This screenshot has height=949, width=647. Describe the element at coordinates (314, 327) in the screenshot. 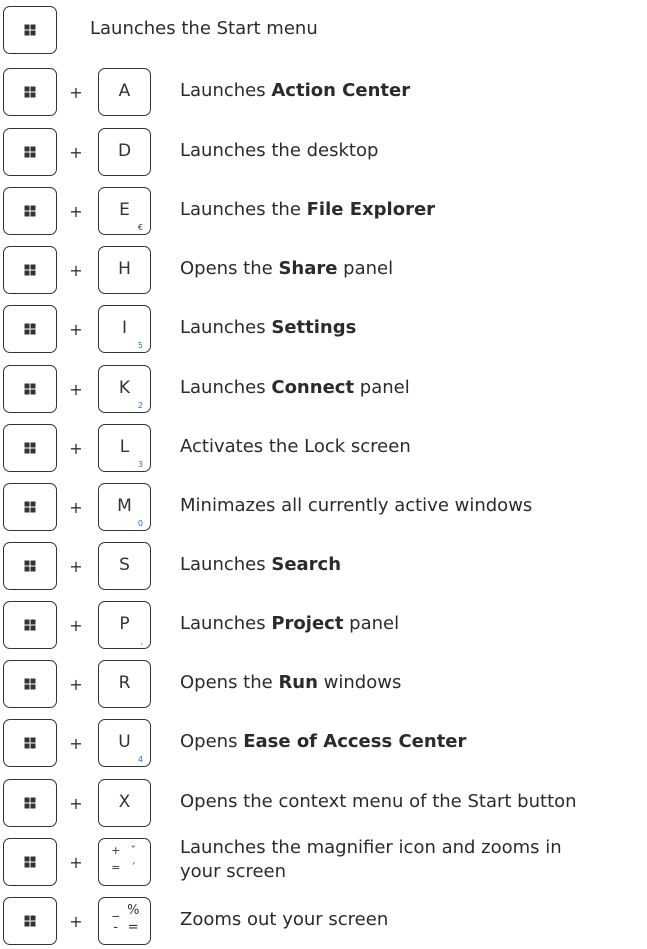

I see `description-bold: Settings` at that location.